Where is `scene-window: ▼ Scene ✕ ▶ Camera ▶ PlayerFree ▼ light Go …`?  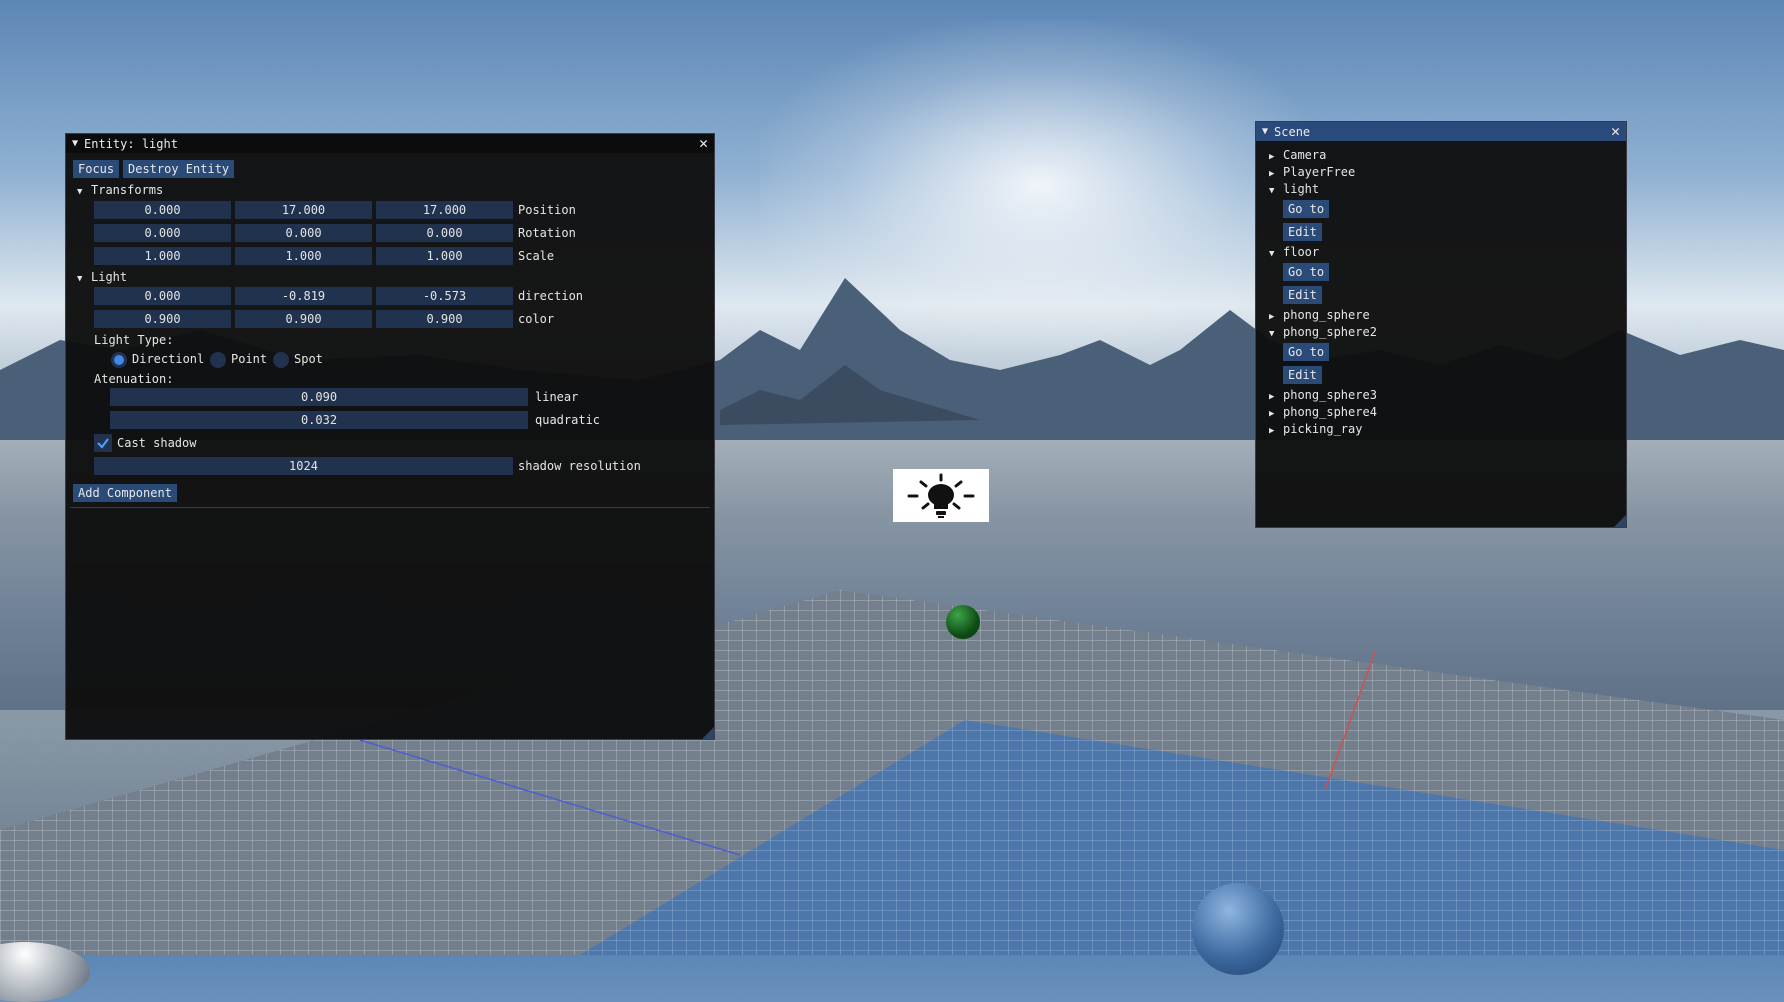
scene-window: ▼ Scene ✕ ▶ Camera ▶ PlayerFree ▼ light Go … is located at coordinates (1441, 324).